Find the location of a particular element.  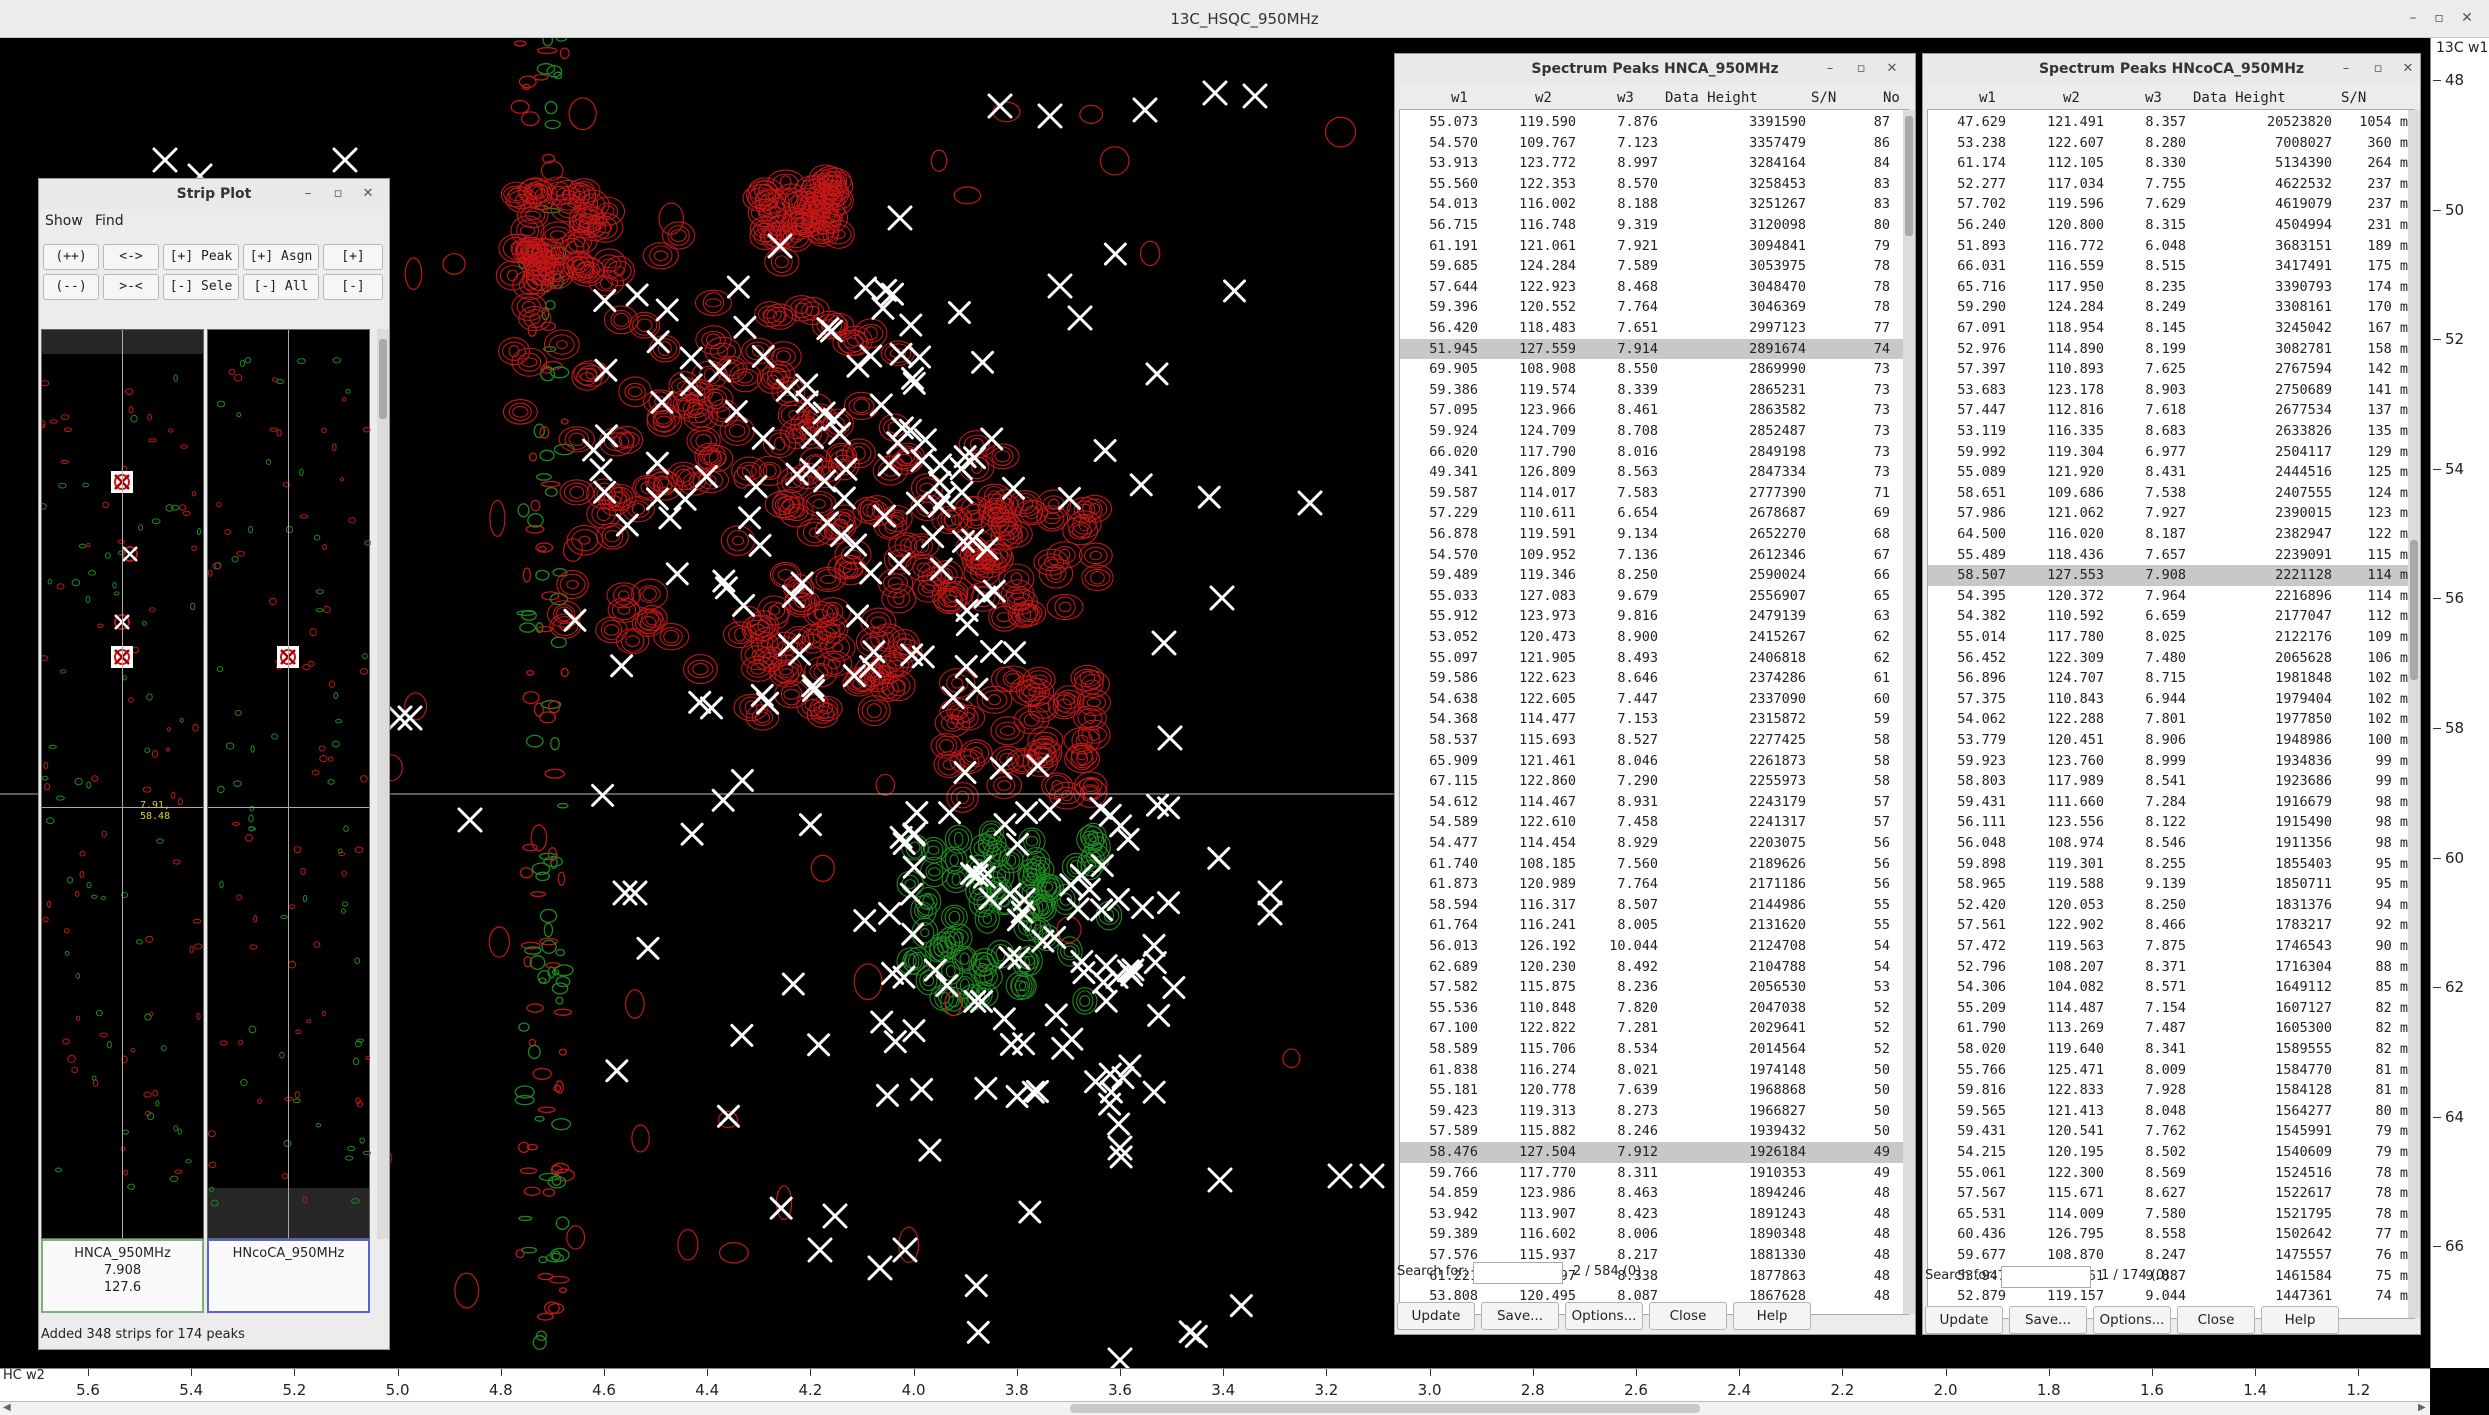

table-row: 54.477 114.454 8.929 2203075 56 is located at coordinates (1654, 843).